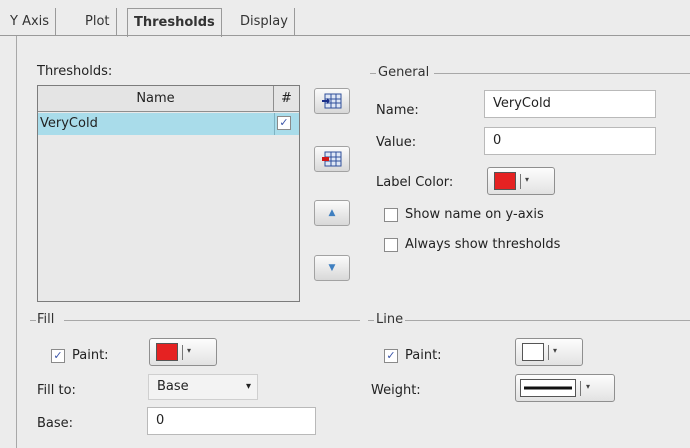  Describe the element at coordinates (174, 22) in the screenshot. I see `tab-thresholds: Thresholds` at that location.